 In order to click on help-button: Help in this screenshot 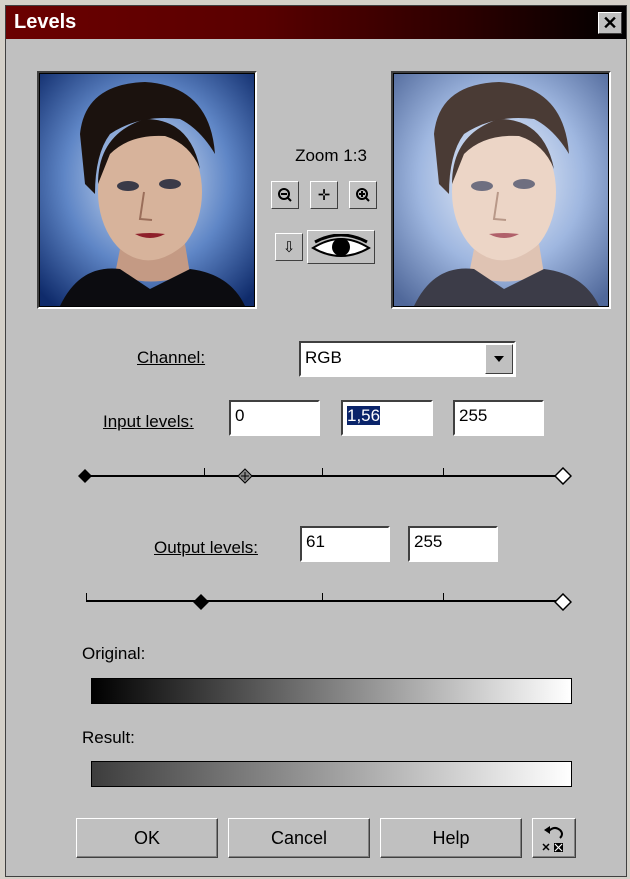, I will do `click(451, 838)`.